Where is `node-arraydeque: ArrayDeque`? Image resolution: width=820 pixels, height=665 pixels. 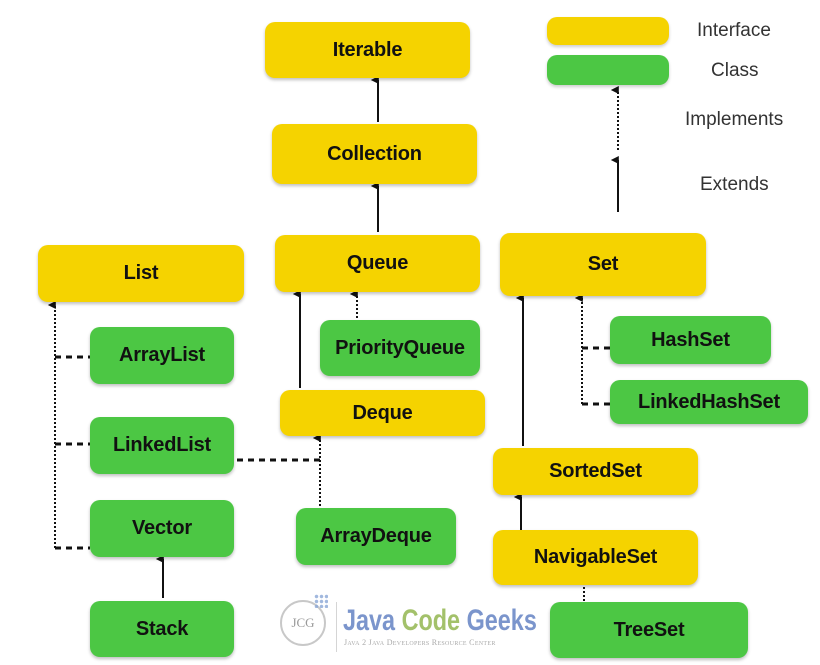
node-arraydeque: ArrayDeque is located at coordinates (376, 536).